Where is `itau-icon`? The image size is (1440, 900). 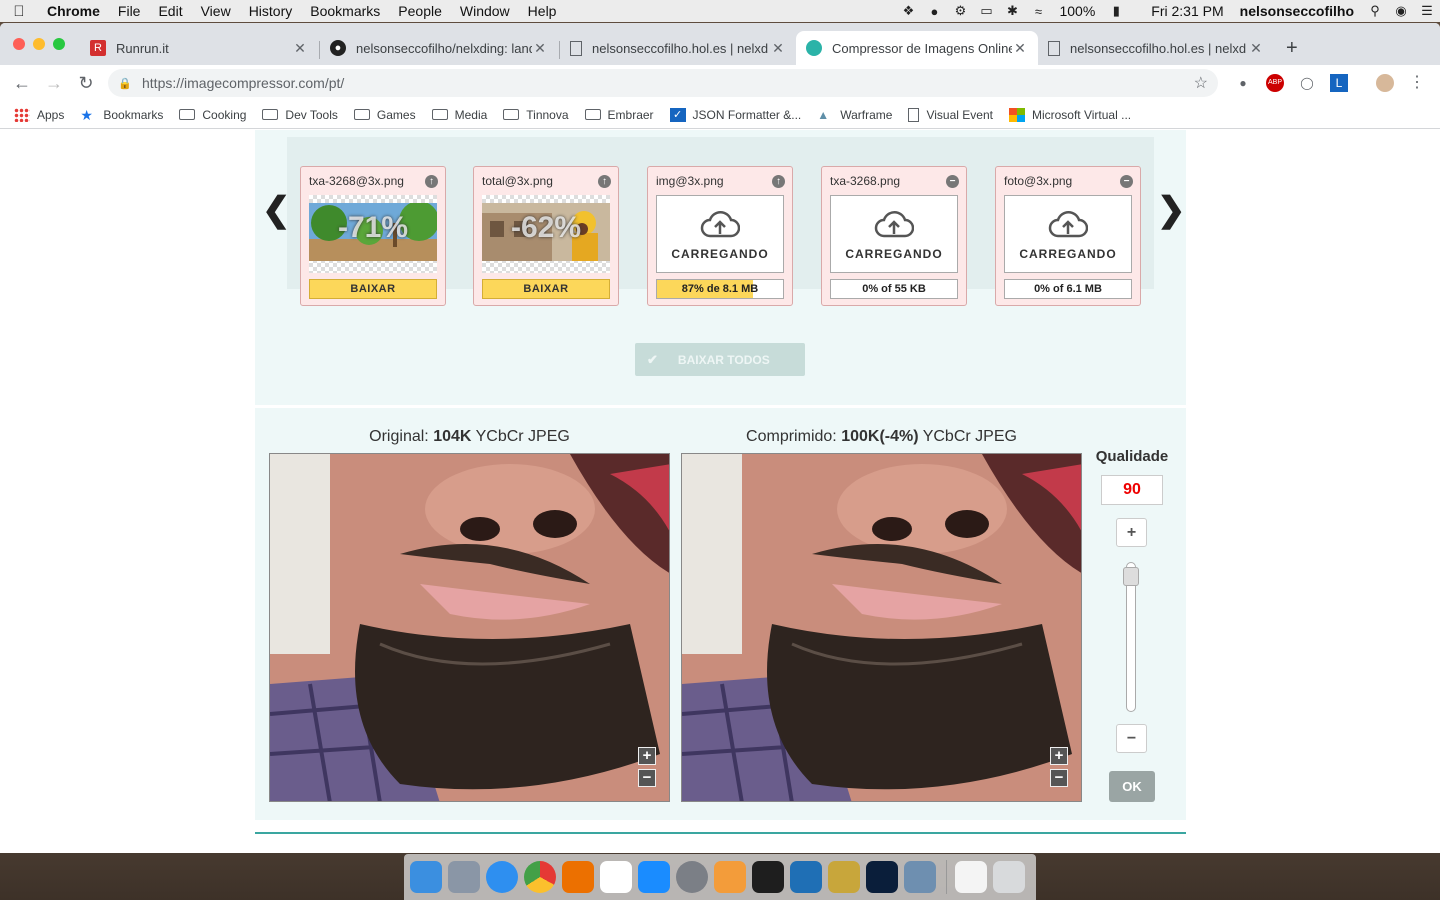 itau-icon is located at coordinates (578, 877).